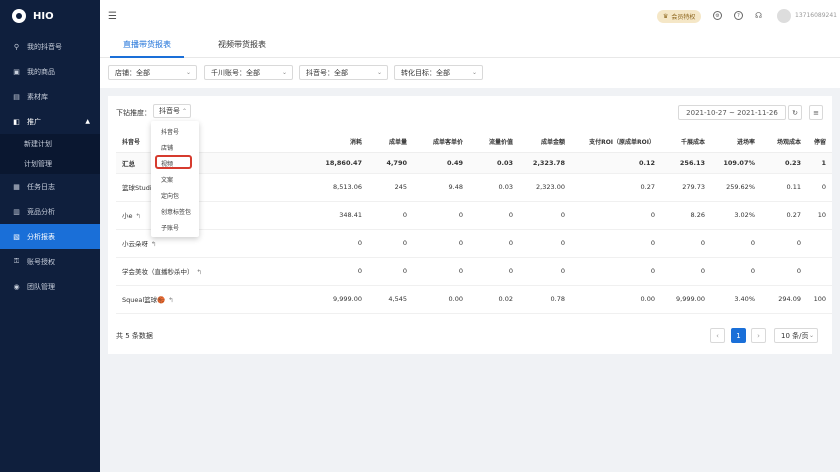 The height and width of the screenshot is (472, 840). Describe the element at coordinates (692, 162) in the screenshot. I see `cell-text: 256.13` at that location.